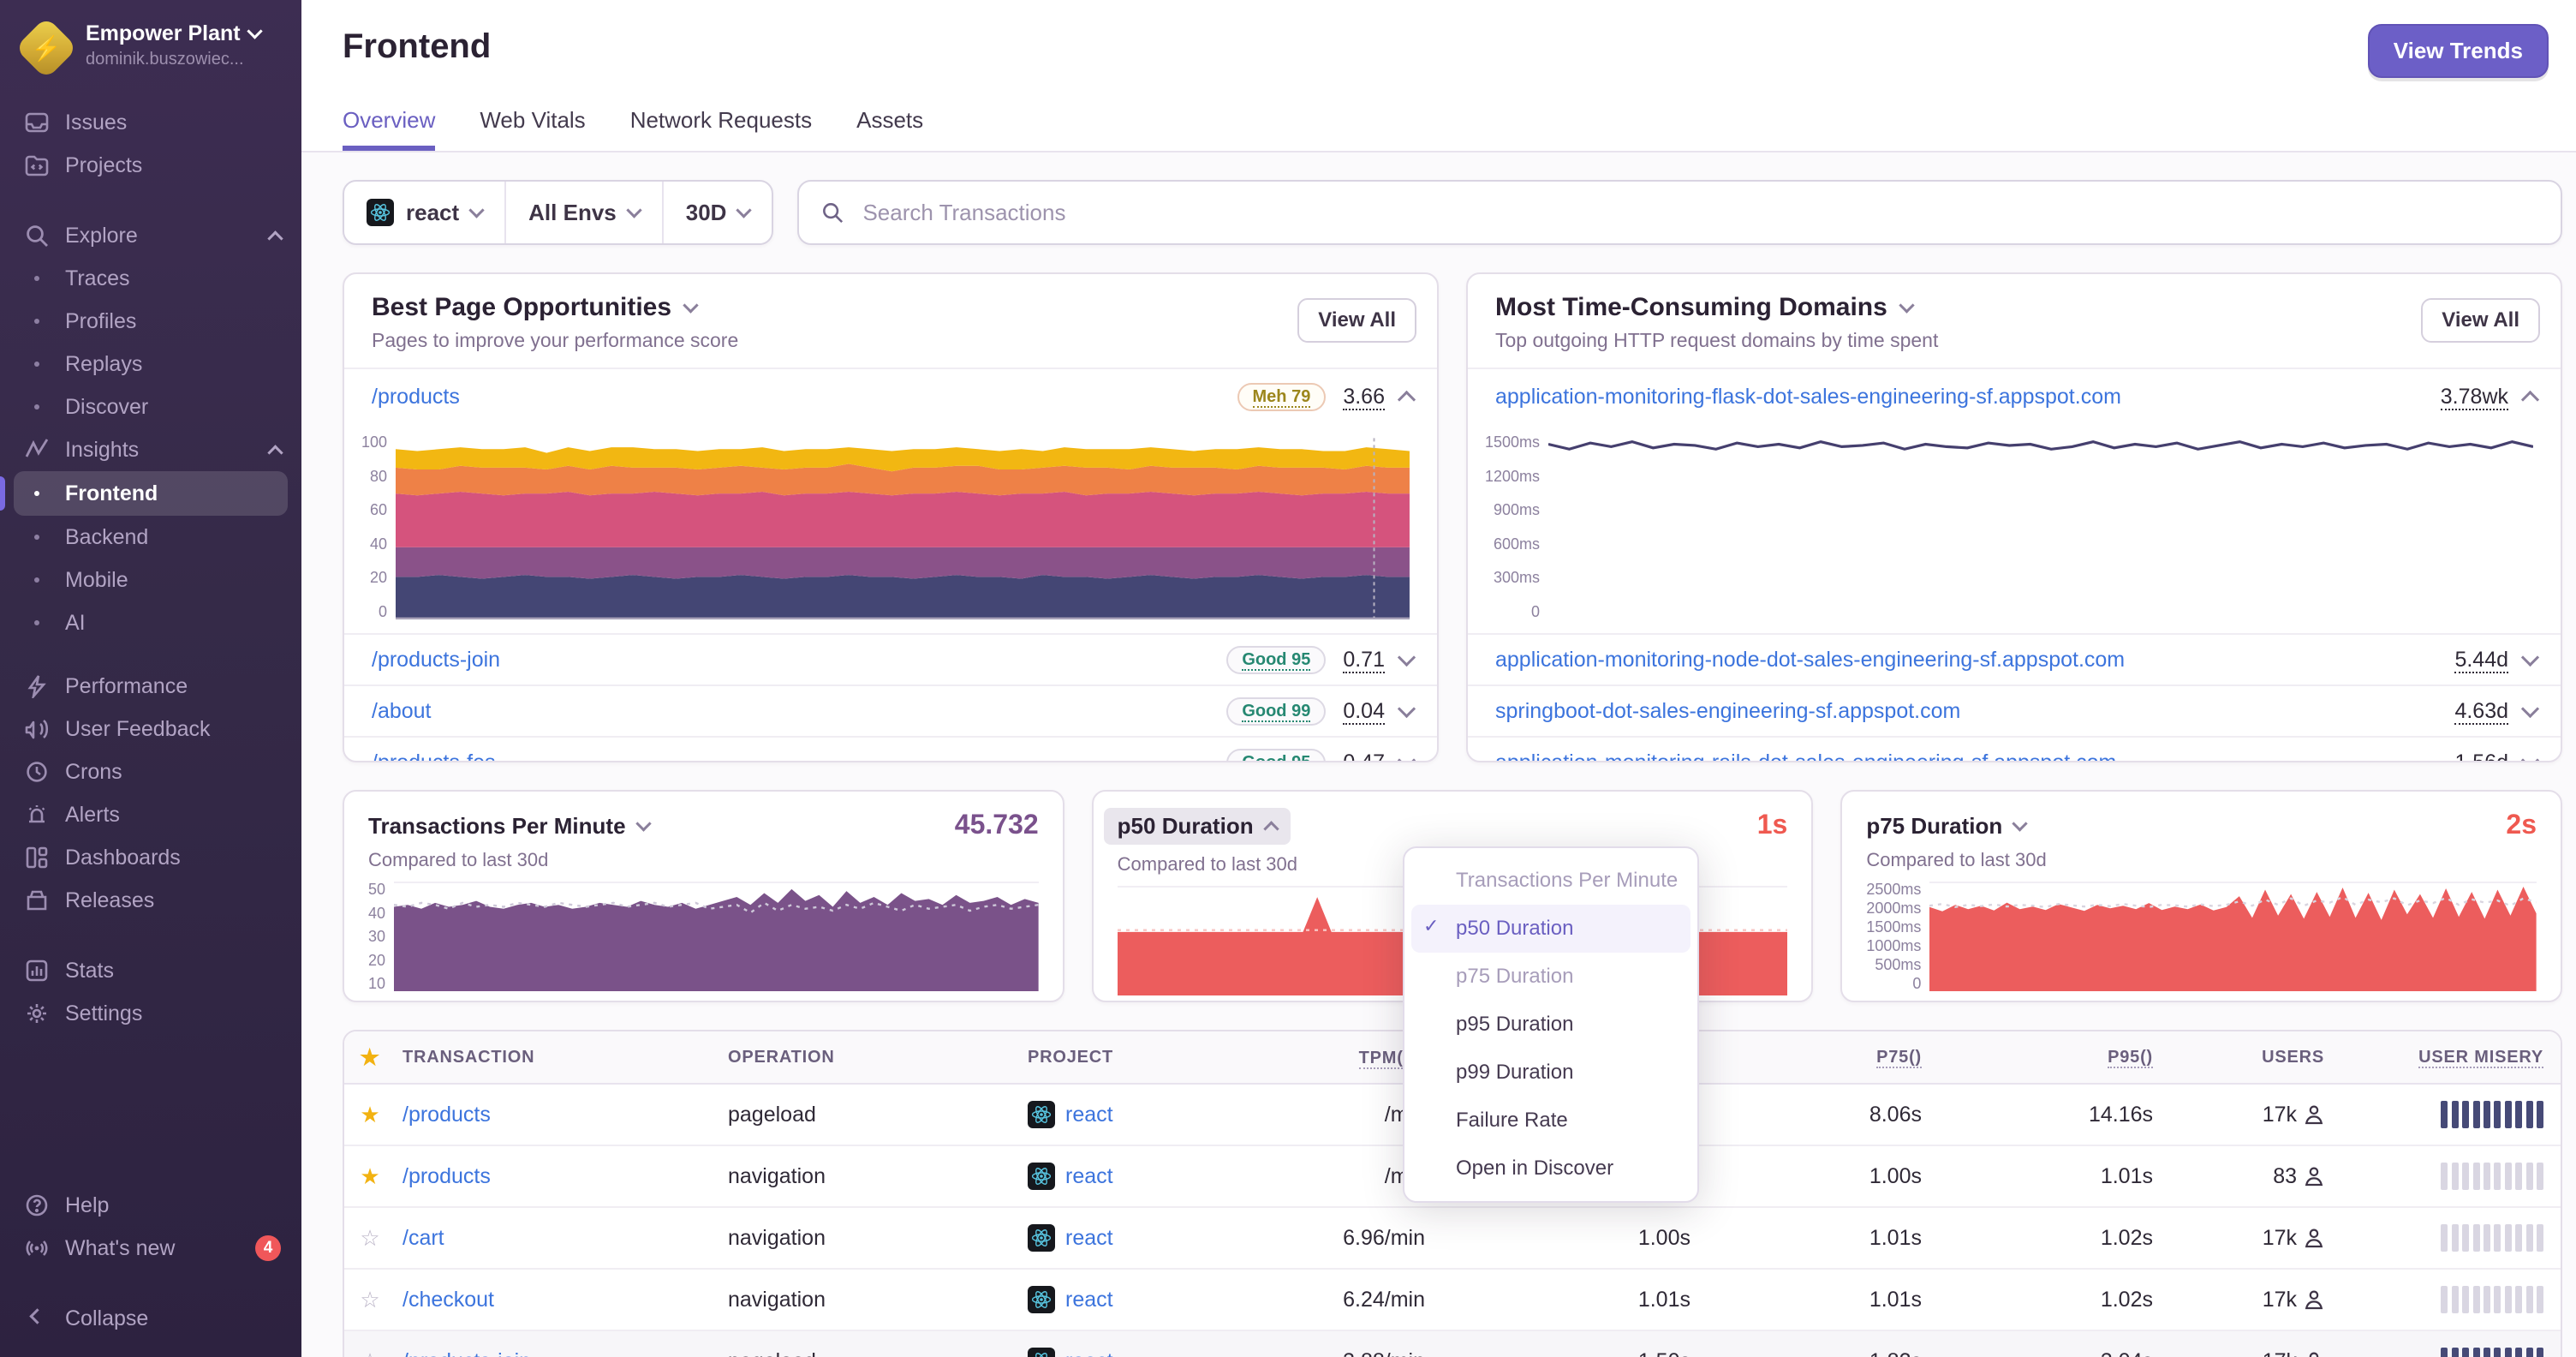 The image size is (2576, 1357). What do you see at coordinates (150, 580) in the screenshot?
I see `sidebar-item-mobile: Mobile` at bounding box center [150, 580].